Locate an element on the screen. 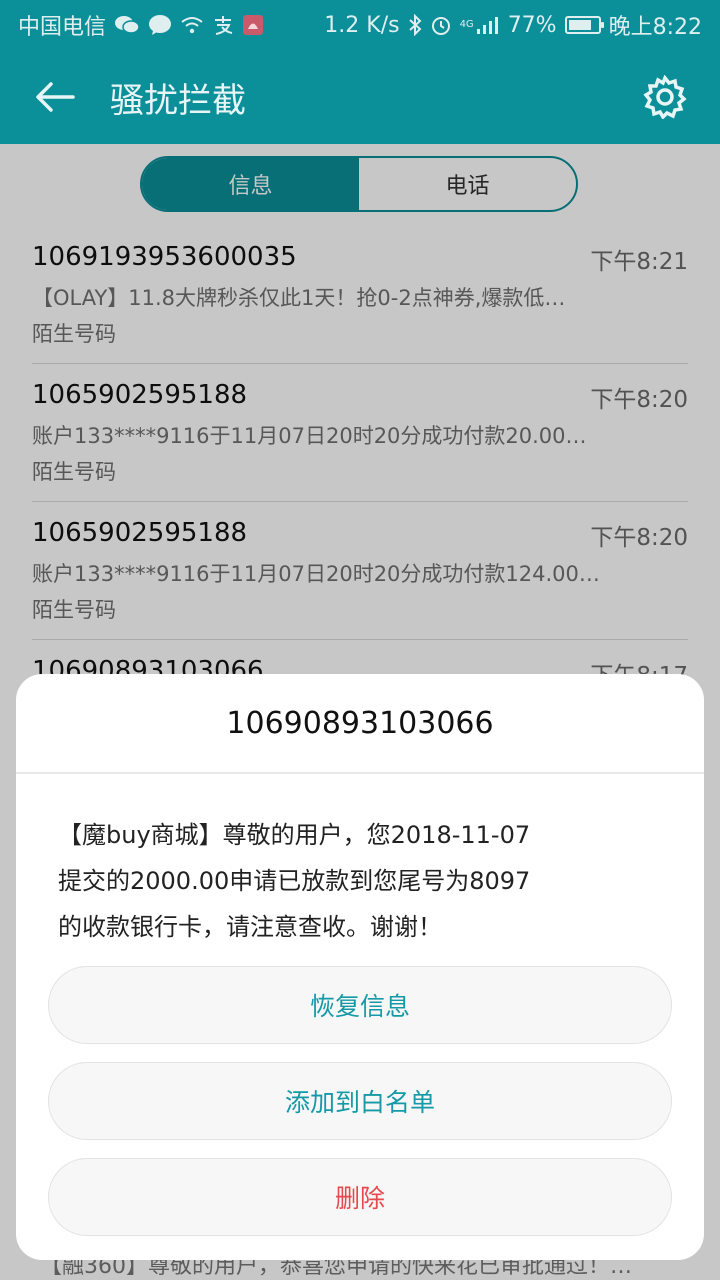 The width and height of the screenshot is (720, 1280). page-title: 骚扰拦截 is located at coordinates (178, 100).